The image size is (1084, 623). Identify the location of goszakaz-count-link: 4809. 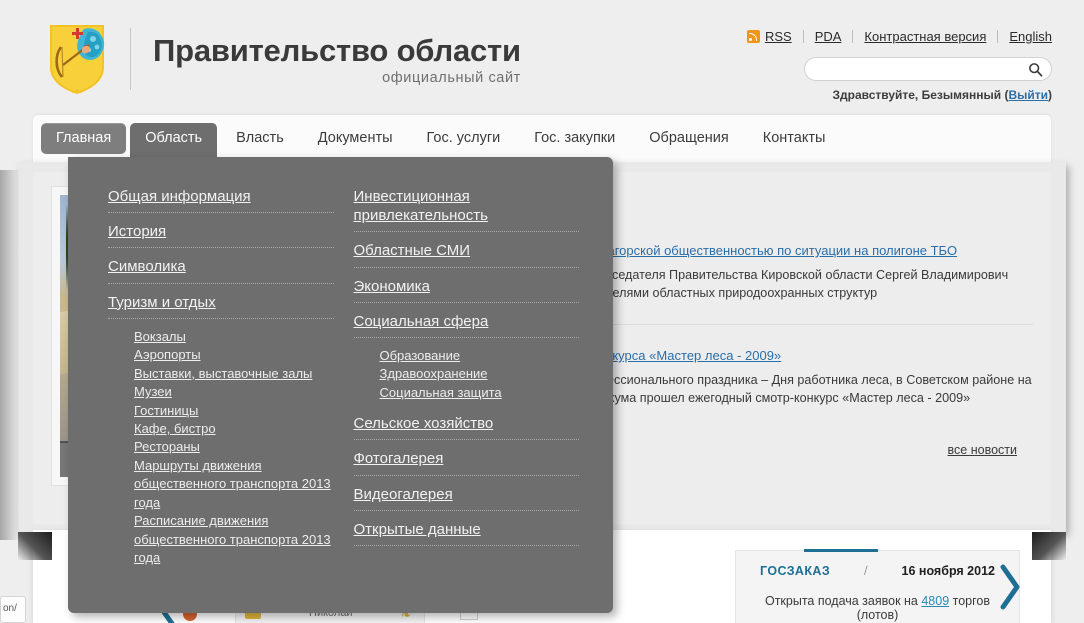
(935, 601).